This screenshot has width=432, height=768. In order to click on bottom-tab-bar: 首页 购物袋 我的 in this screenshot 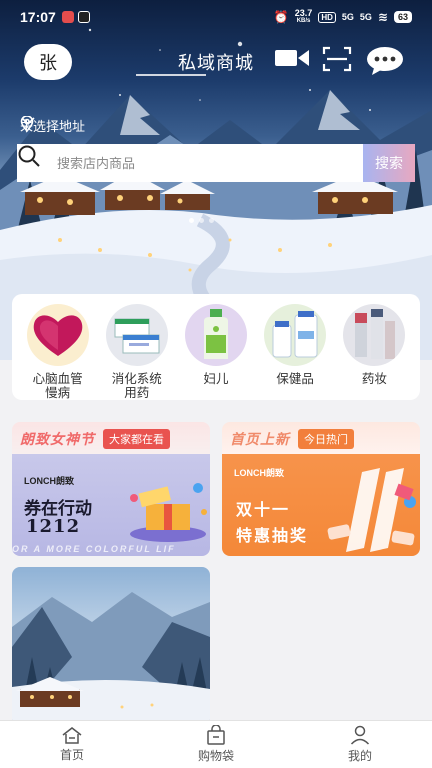, I will do `click(216, 744)`.